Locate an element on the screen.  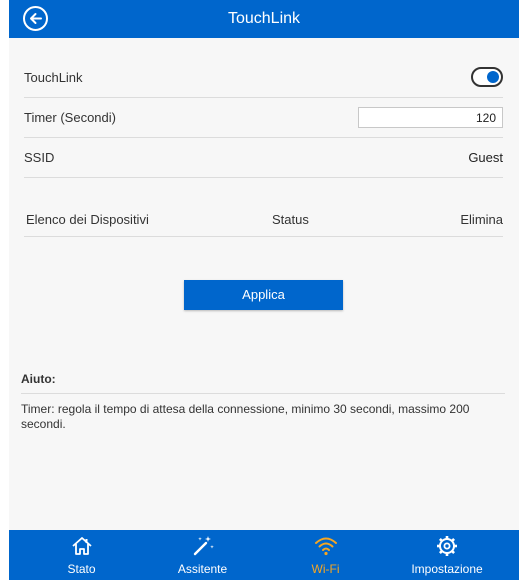
nav-item-impostazione: Impostazione is located at coordinates (447, 555).